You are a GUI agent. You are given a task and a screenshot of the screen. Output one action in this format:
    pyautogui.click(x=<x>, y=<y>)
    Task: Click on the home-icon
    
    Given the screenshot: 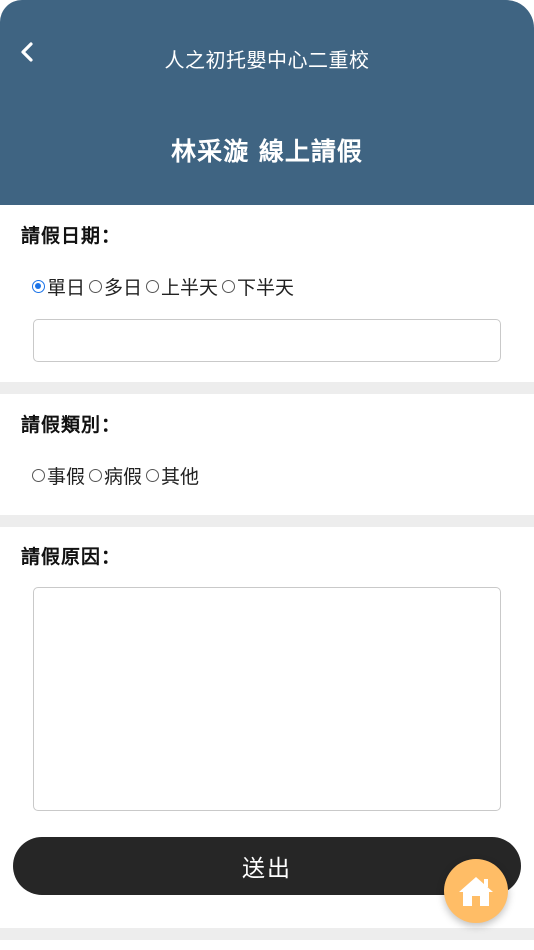 What is the action you would take?
    pyautogui.click(x=476, y=891)
    